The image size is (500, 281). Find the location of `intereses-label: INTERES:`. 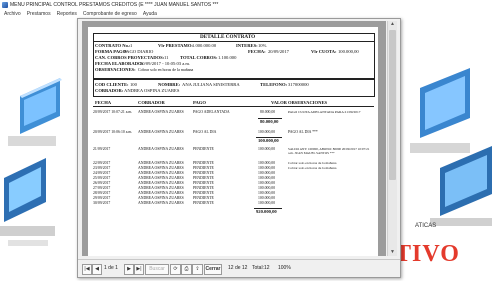

intereses-label: INTERES: is located at coordinates (247, 45).